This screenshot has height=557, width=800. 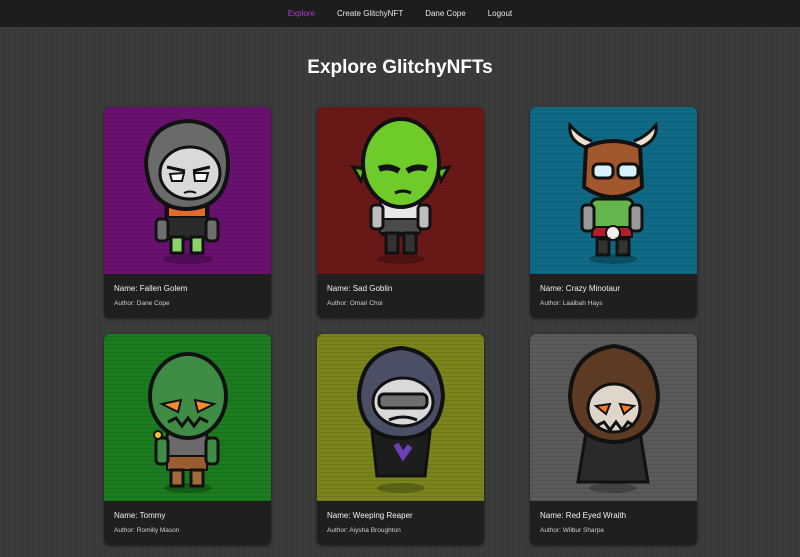 What do you see at coordinates (364, 530) in the screenshot?
I see `nft-author: Author: Aiysha Broughton` at bounding box center [364, 530].